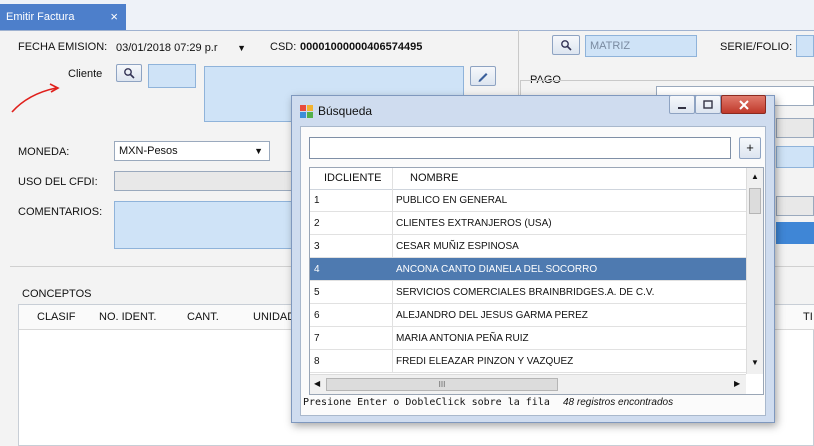 Image resolution: width=814 pixels, height=446 pixels. Describe the element at coordinates (492, 315) in the screenshot. I see `row-name: ALEJANDRO DEL JESUS GARMA PEREZ` at that location.